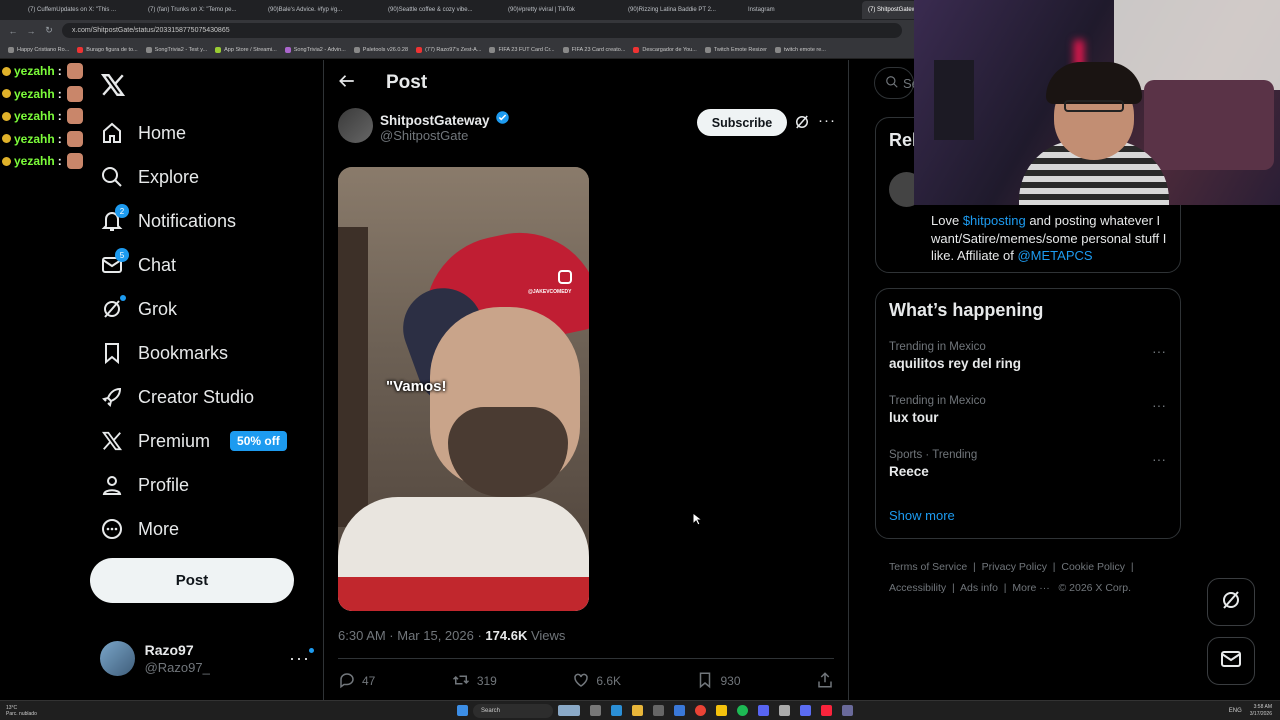 Image resolution: width=1280 pixels, height=720 pixels. What do you see at coordinates (380, 49) in the screenshot?
I see `bookmark-item: Paletools v26.0.28` at bounding box center [380, 49].